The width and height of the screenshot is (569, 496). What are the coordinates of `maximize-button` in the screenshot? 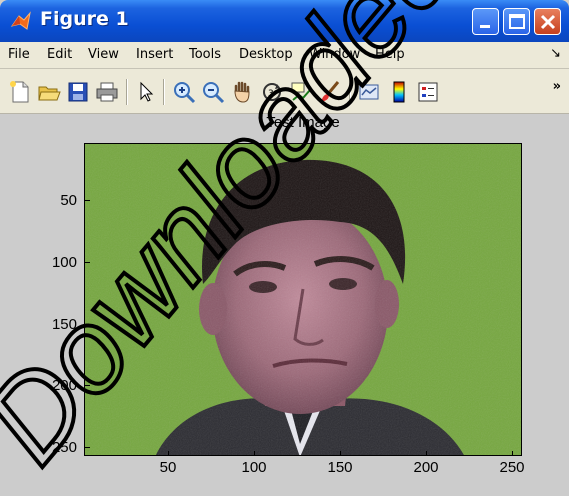 It's located at (516, 21).